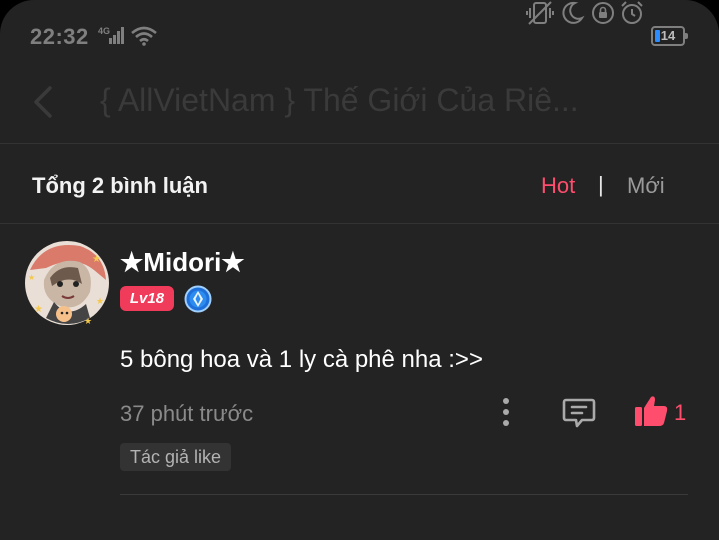  What do you see at coordinates (646, 186) in the screenshot?
I see `sort-new-tab: Mới` at bounding box center [646, 186].